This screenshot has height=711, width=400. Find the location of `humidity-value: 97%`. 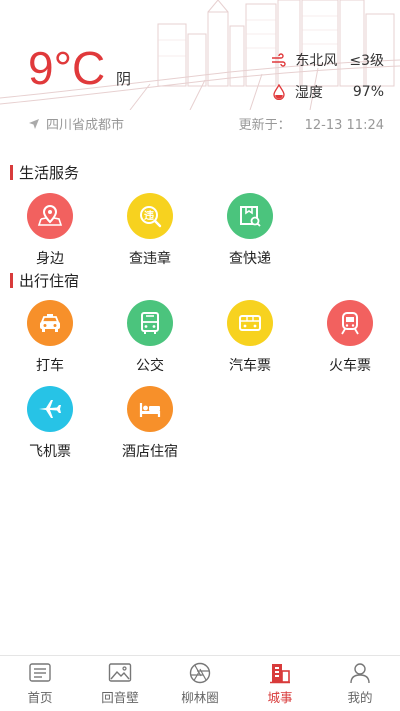

humidity-value: 97% is located at coordinates (368, 92).